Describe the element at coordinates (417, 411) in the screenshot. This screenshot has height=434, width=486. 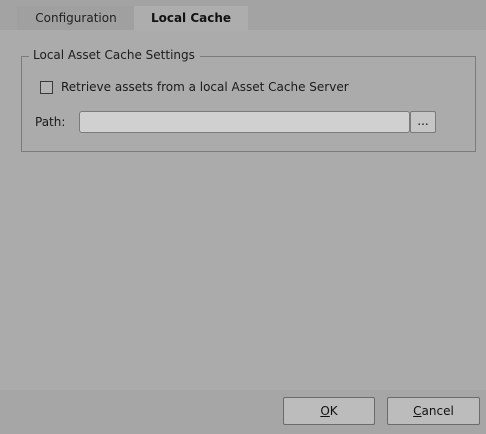
I see `cancel-mnemonic: C` at that location.